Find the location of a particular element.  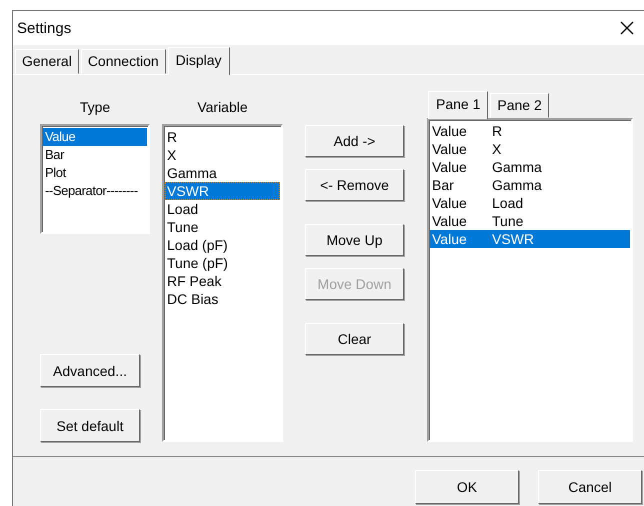

window-title: Settings is located at coordinates (44, 28).